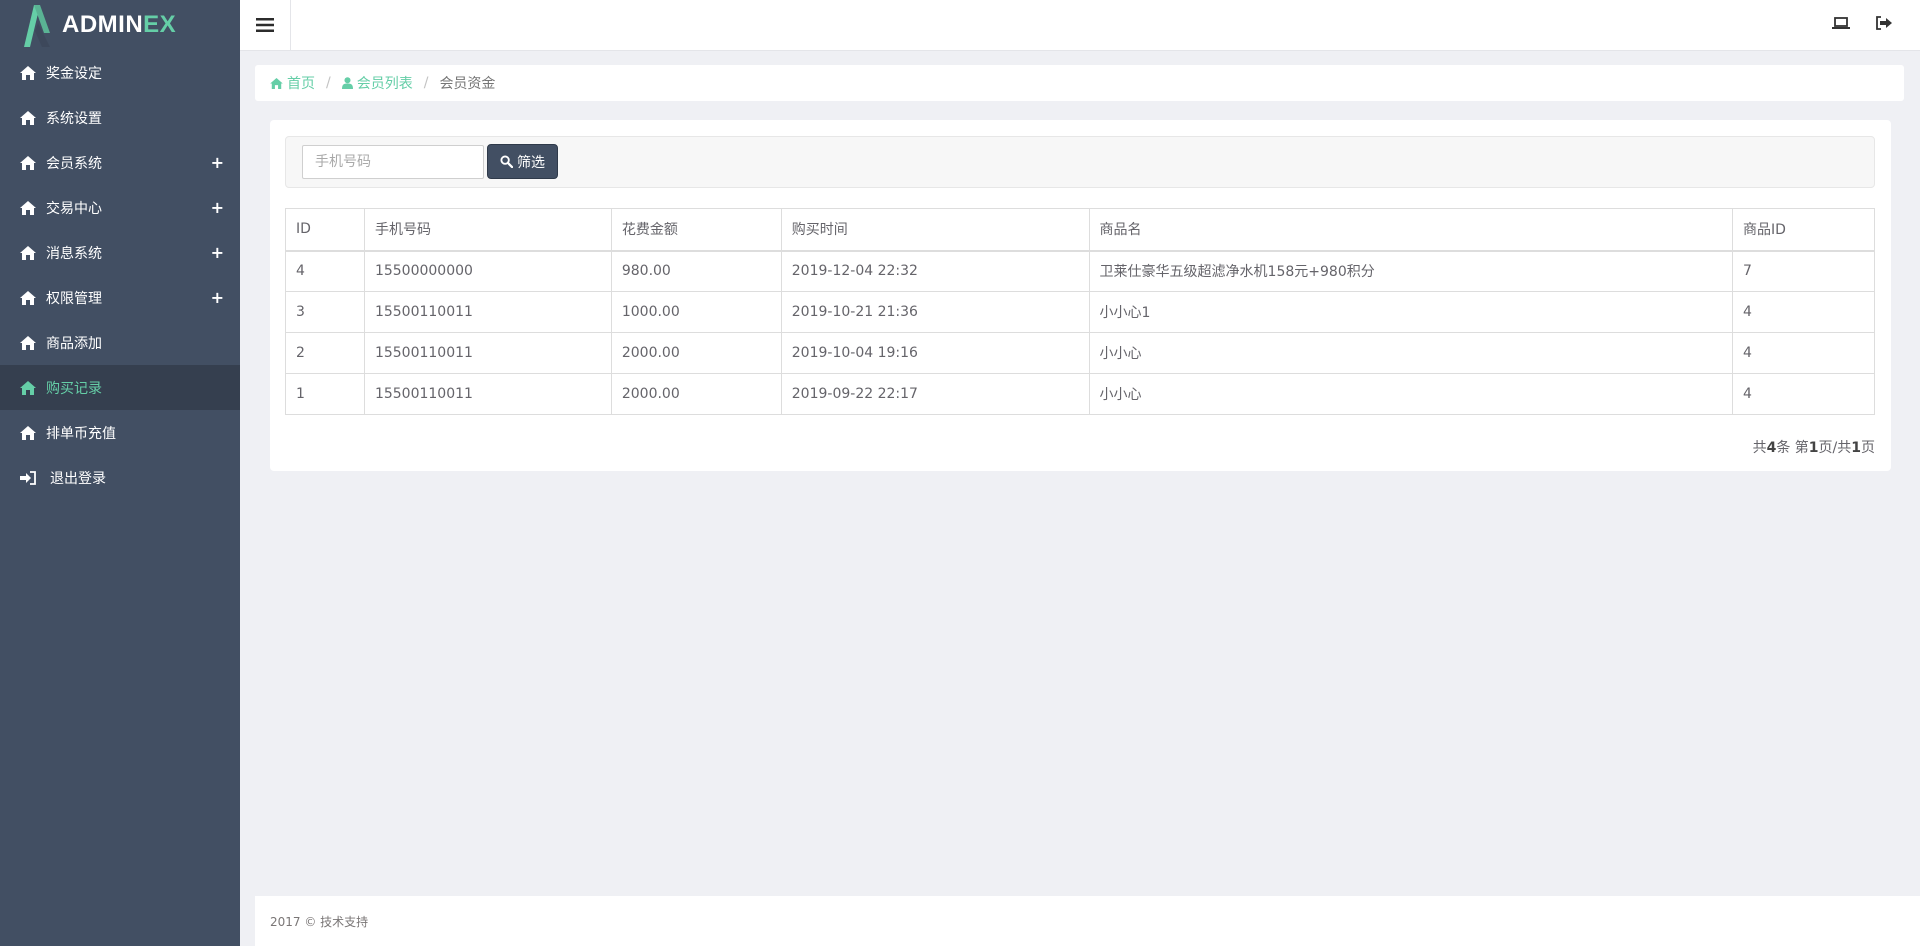 The width and height of the screenshot is (1920, 946). I want to click on sidebar-item-label: 系统设置, so click(74, 118).